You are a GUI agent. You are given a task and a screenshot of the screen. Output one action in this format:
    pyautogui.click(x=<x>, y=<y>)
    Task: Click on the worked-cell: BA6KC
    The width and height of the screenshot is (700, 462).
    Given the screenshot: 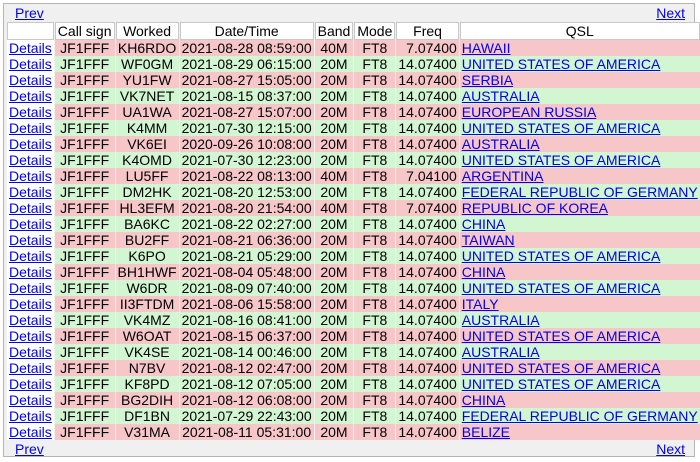 What is the action you would take?
    pyautogui.click(x=147, y=224)
    